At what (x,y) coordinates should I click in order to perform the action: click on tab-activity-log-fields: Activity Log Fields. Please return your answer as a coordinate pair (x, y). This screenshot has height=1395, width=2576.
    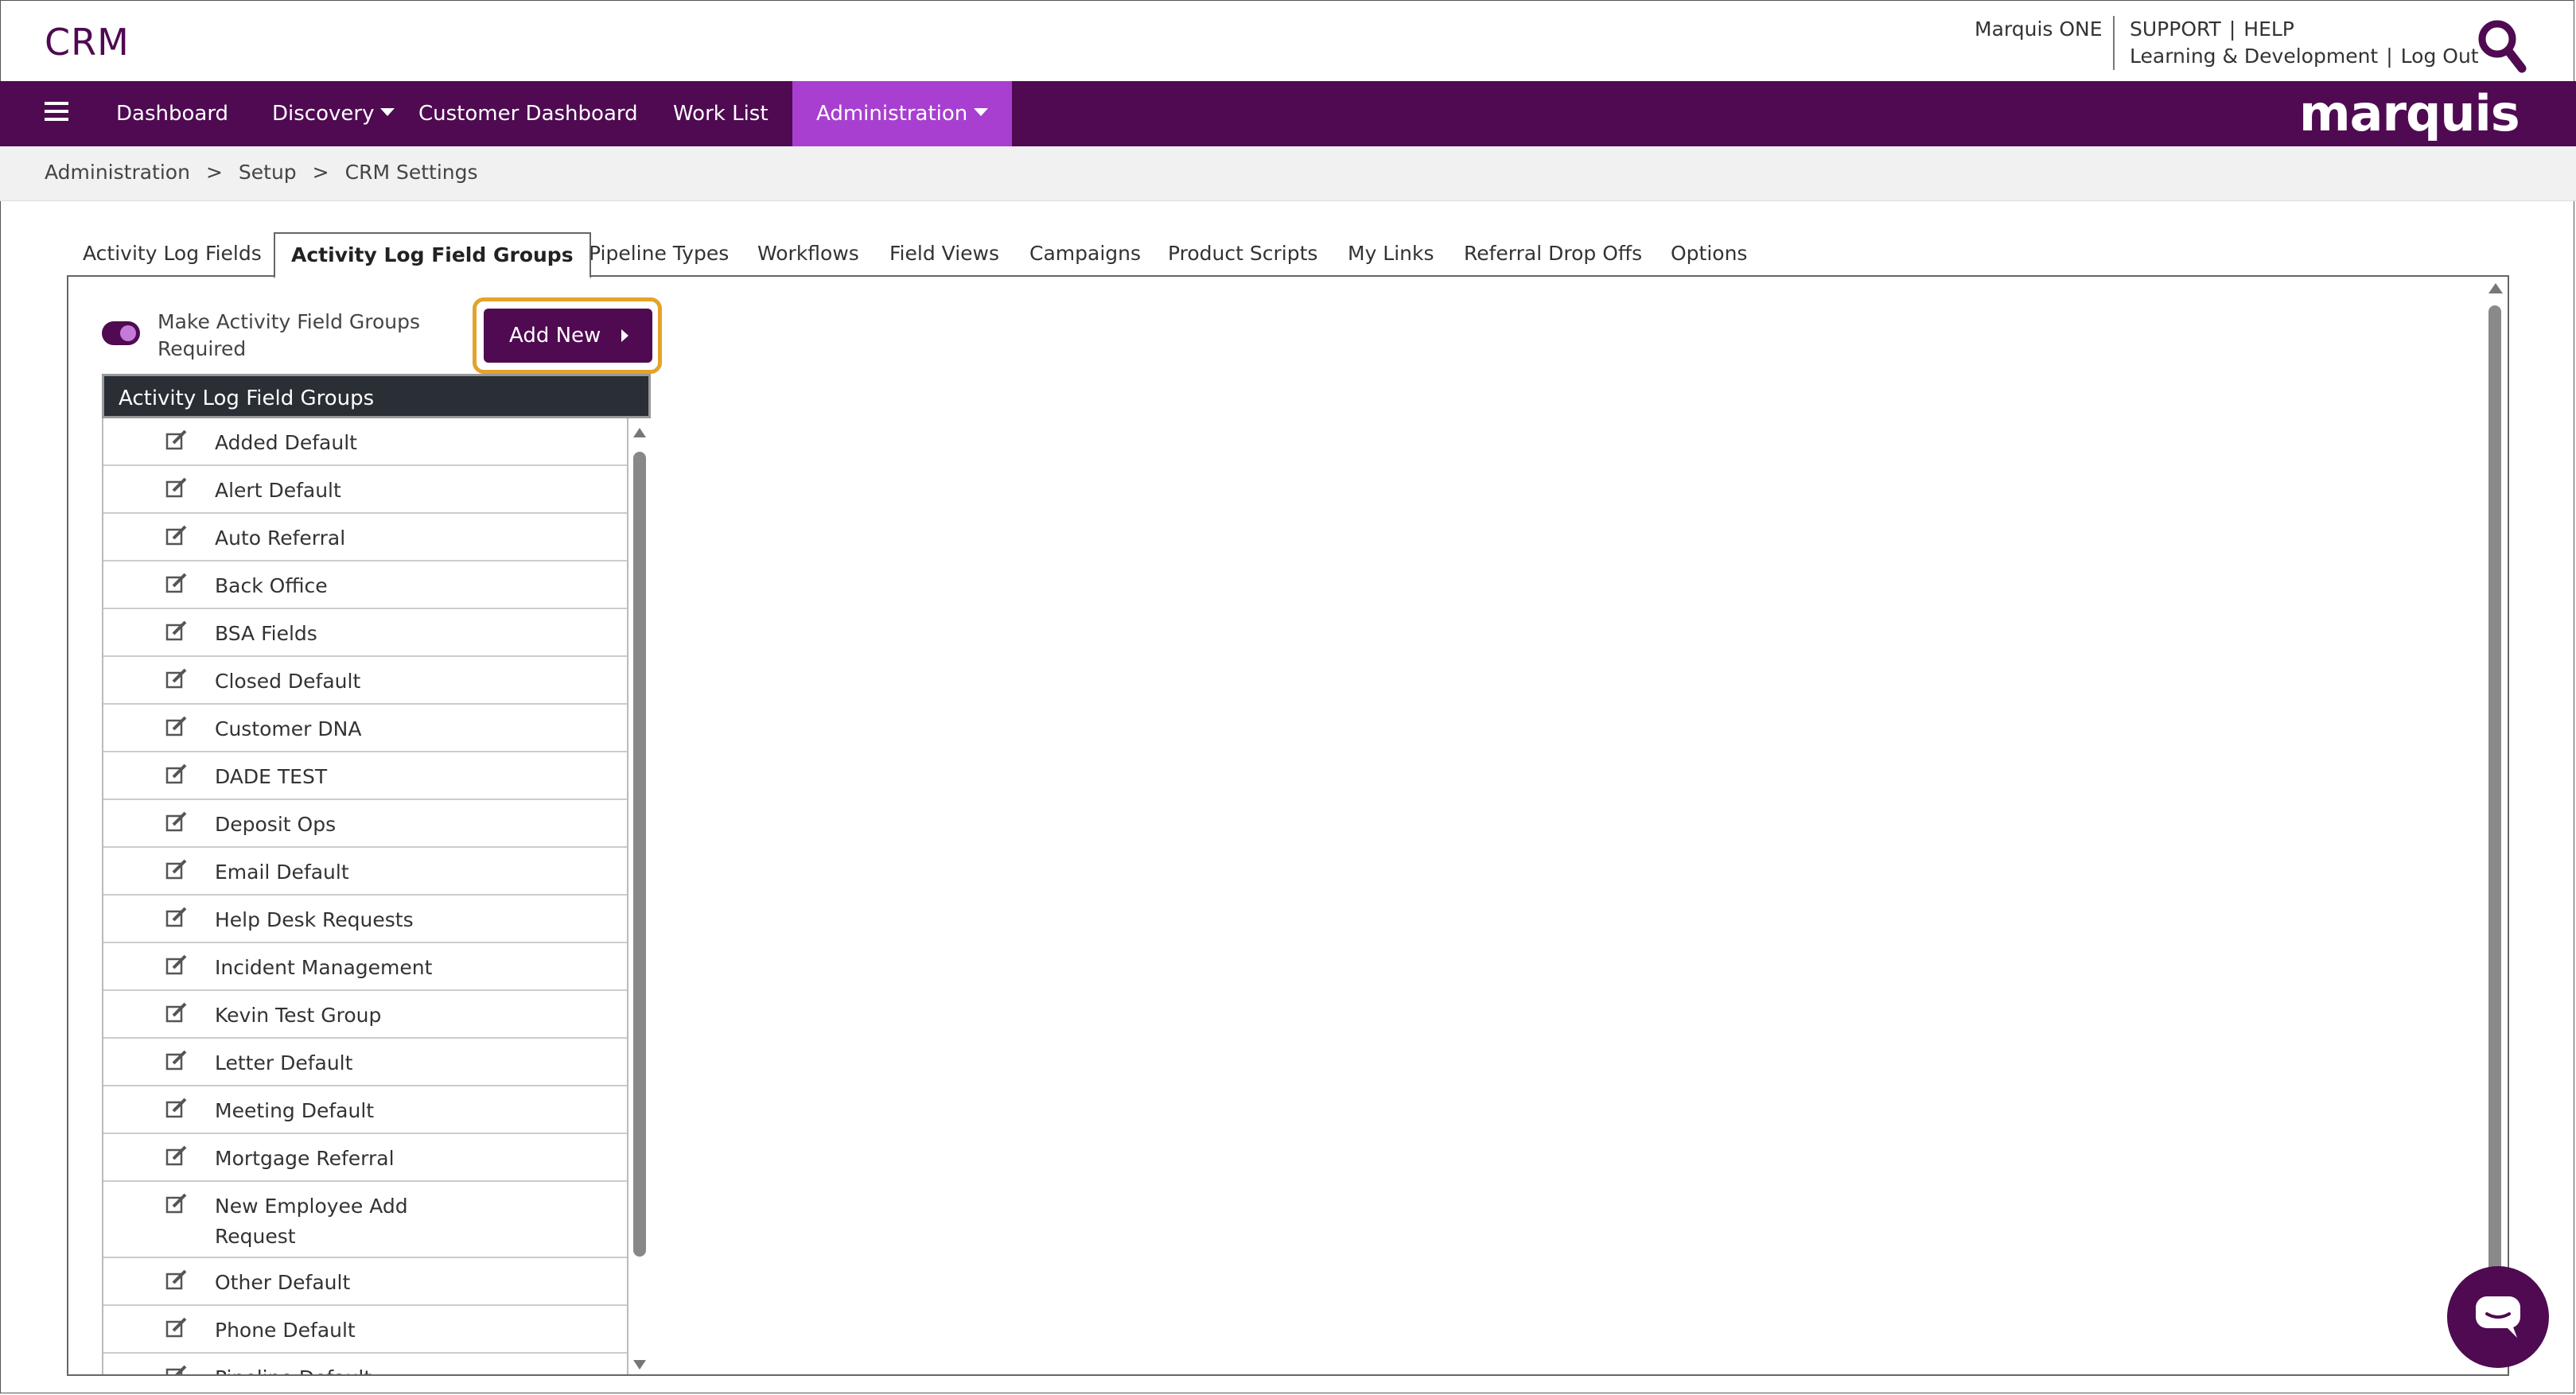
    Looking at the image, I should click on (173, 253).